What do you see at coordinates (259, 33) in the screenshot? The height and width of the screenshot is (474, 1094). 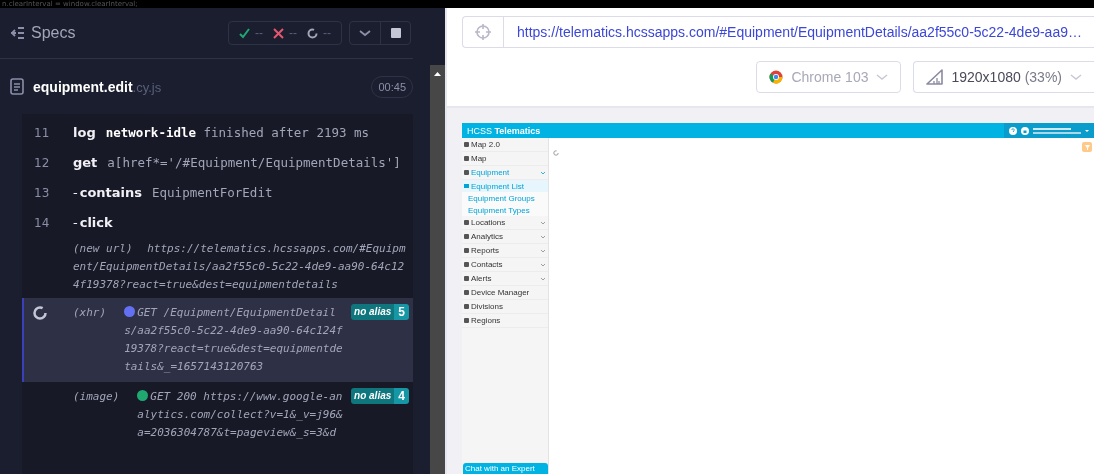 I see `passed-count: --` at bounding box center [259, 33].